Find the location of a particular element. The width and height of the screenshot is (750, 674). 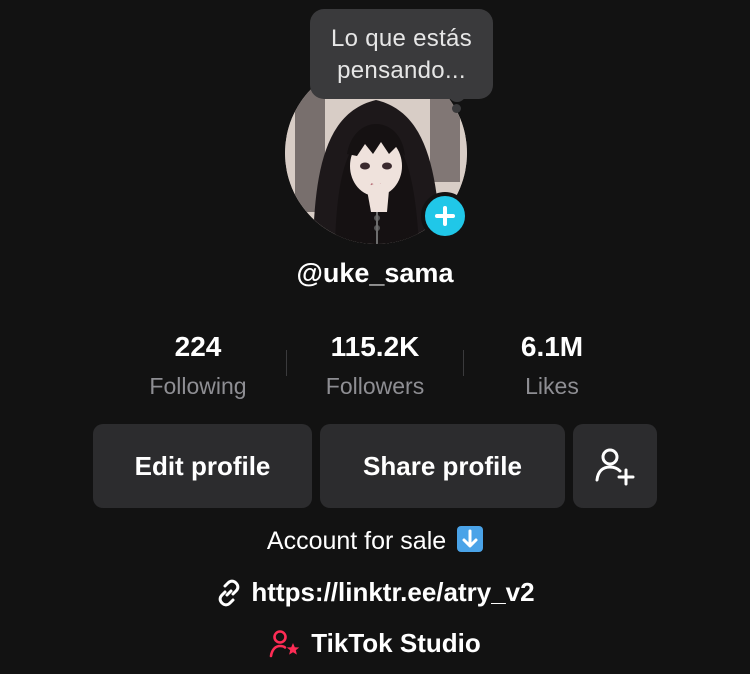

stat-following: 224 Following is located at coordinates (198, 365).